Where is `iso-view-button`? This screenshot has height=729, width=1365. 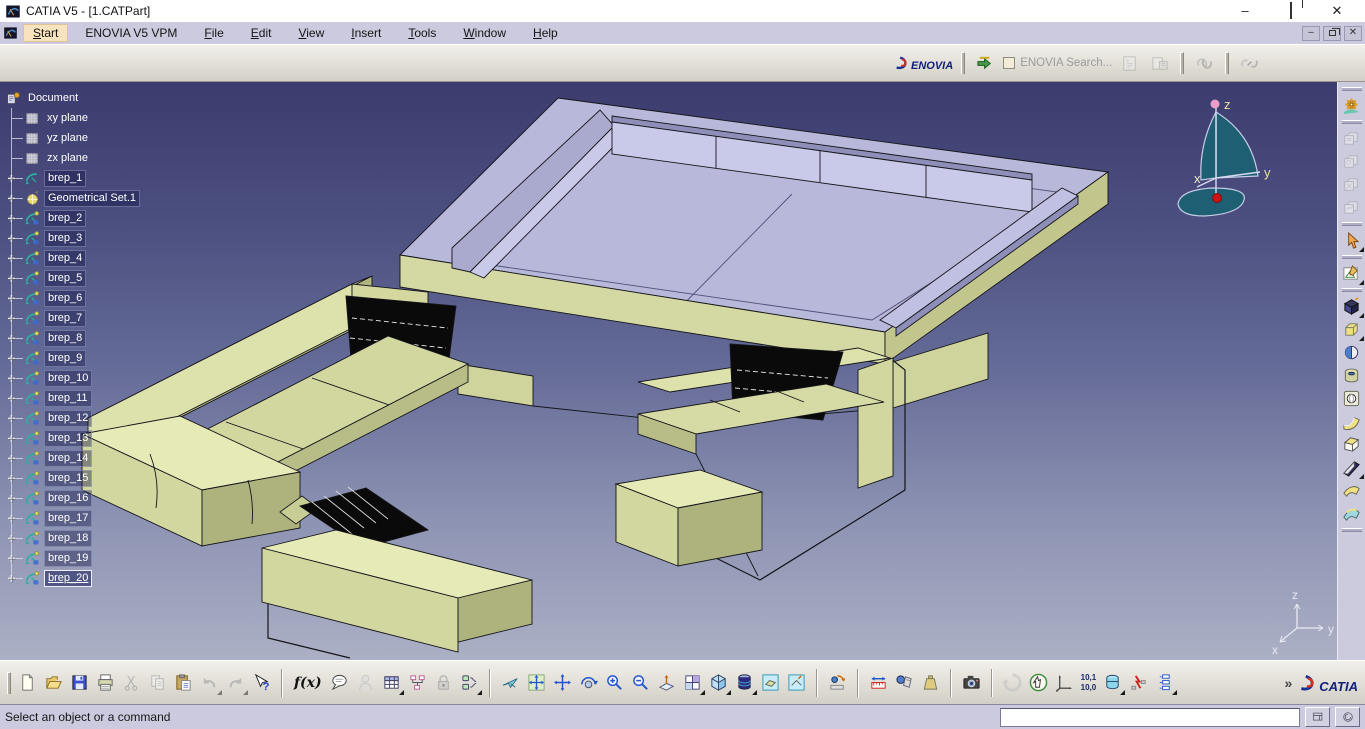
iso-view-button is located at coordinates (718, 682).